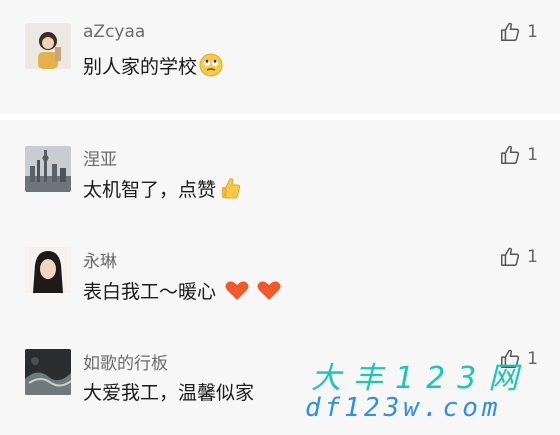  I want to click on comment-text: 大爱我工，温馨似家, so click(168, 391).